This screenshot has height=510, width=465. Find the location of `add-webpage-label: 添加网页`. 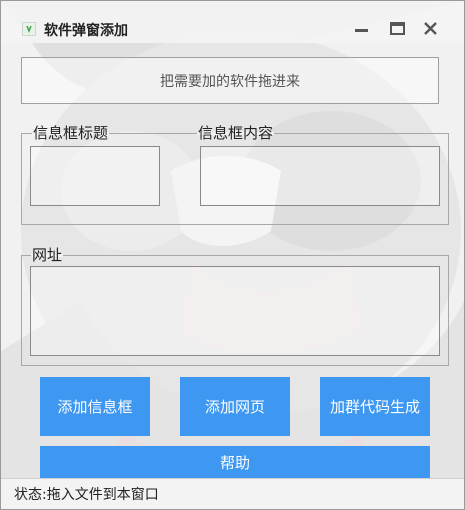

add-webpage-label: 添加网页 is located at coordinates (234, 407).